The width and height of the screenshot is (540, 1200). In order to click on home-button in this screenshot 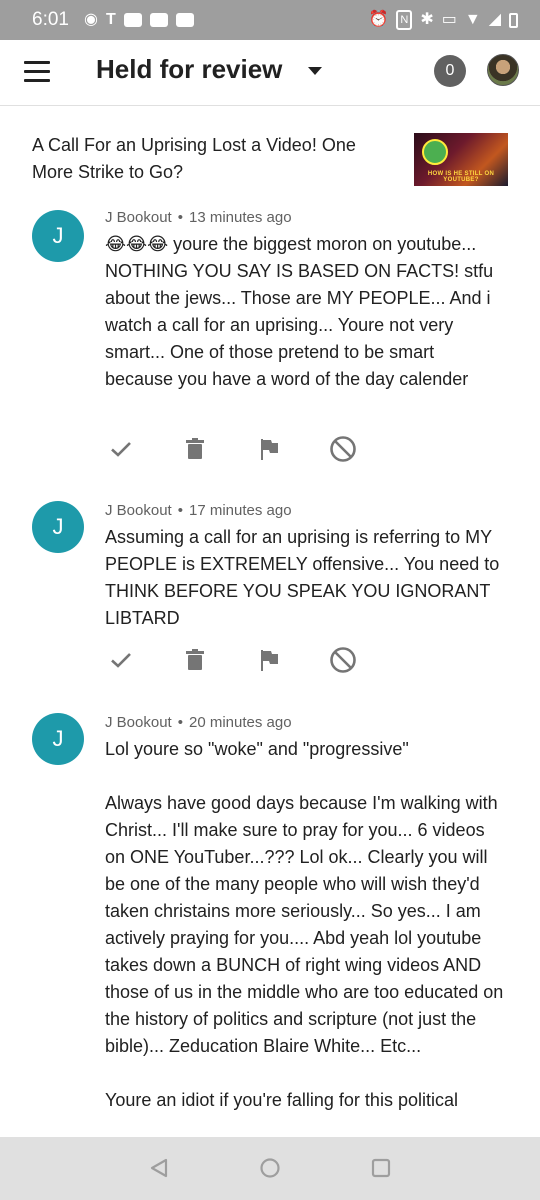, I will do `click(270, 1170)`.